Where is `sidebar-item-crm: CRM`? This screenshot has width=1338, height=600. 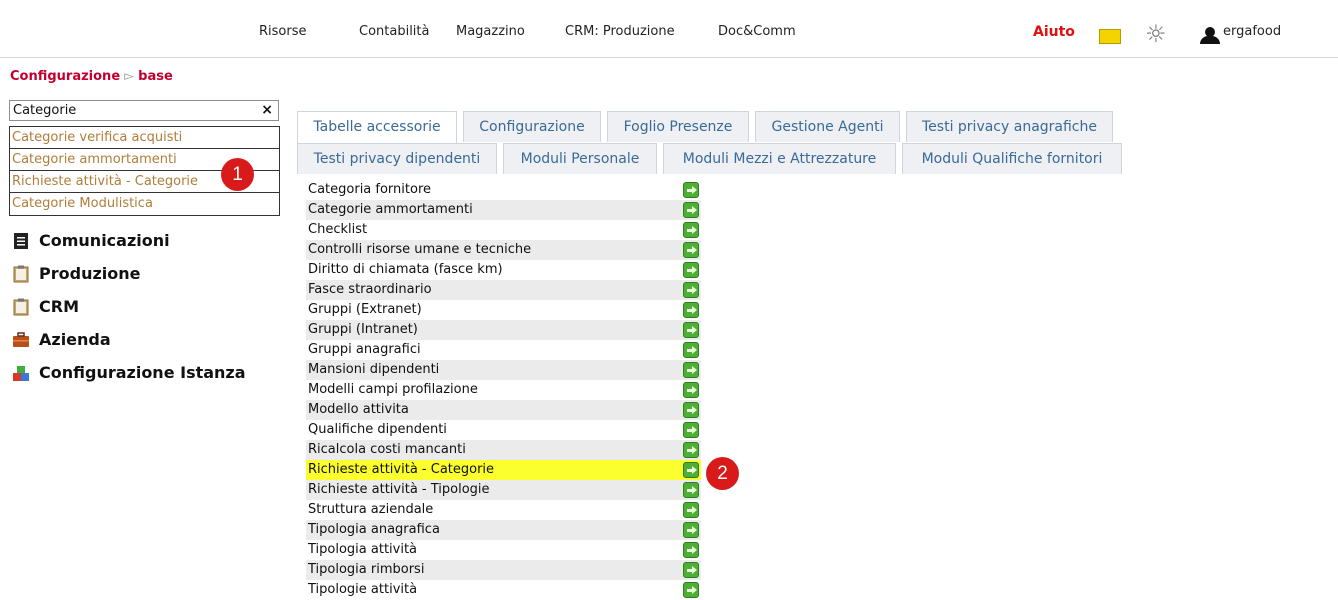 sidebar-item-crm: CRM is located at coordinates (132, 307).